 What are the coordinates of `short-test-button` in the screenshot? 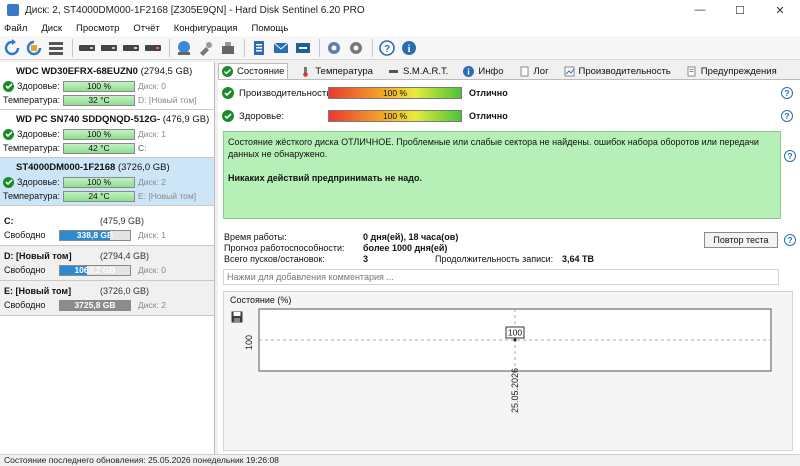 It's located at (131, 48).